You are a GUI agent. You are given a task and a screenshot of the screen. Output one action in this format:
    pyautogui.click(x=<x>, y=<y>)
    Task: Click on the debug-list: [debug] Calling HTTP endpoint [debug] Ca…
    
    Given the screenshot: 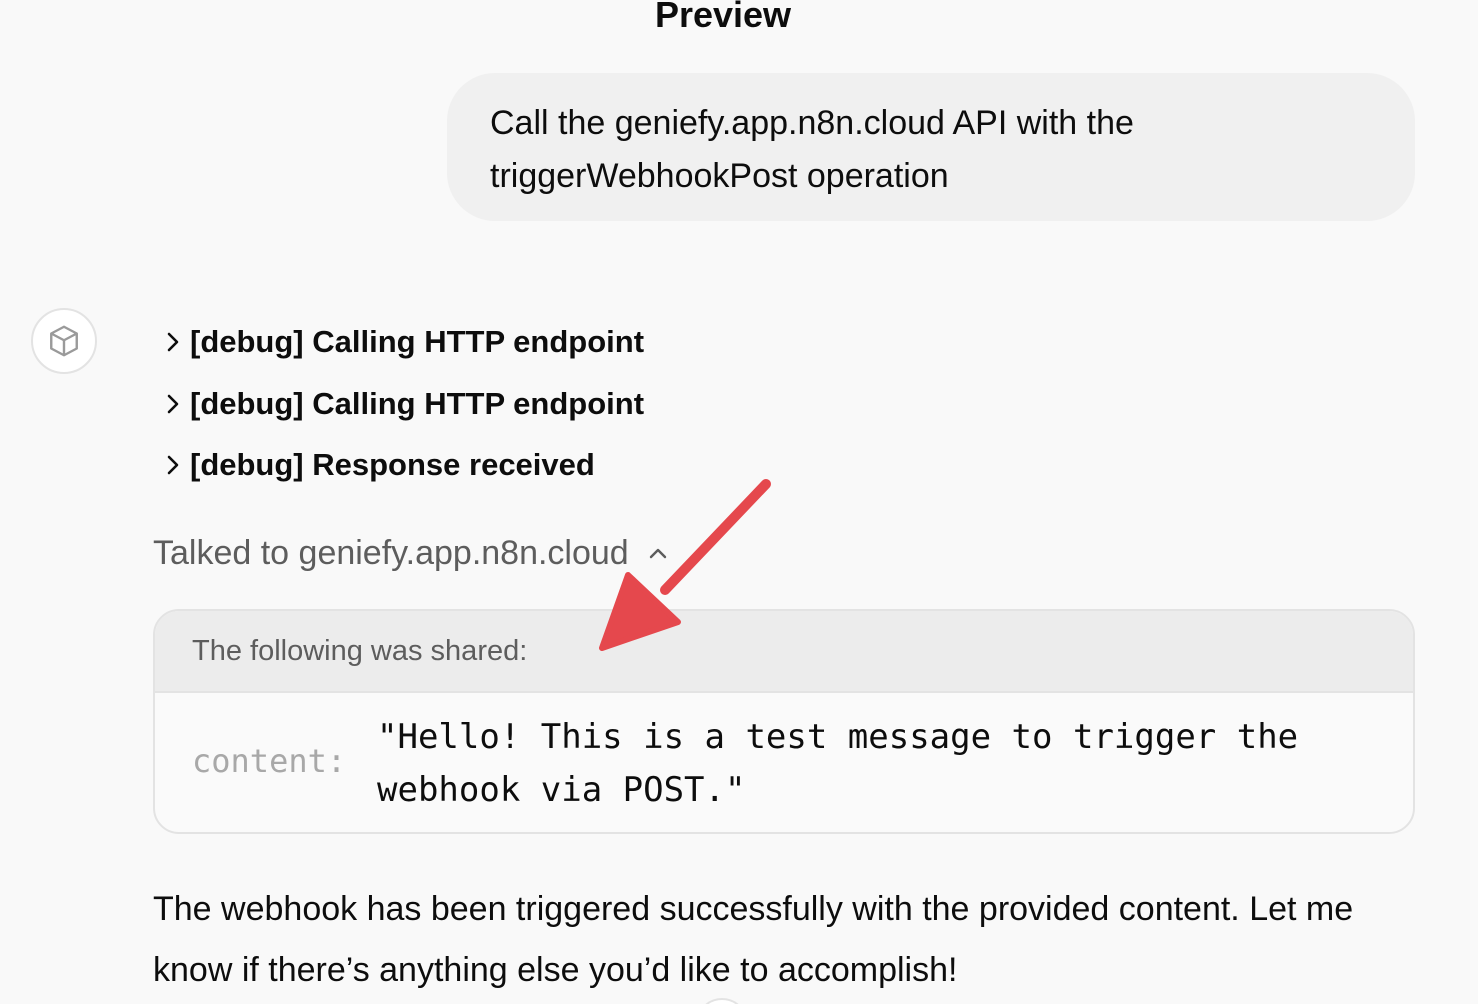 What is the action you would take?
    pyautogui.click(x=402, y=411)
    